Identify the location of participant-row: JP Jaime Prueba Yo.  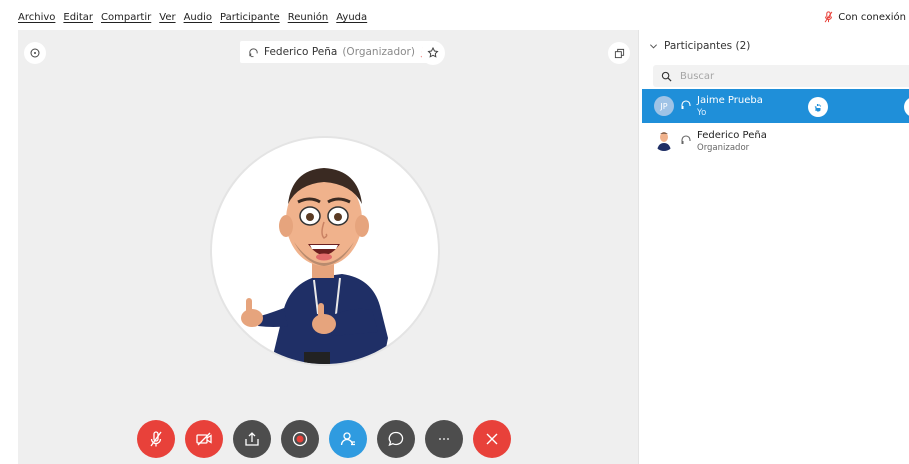
(775, 106).